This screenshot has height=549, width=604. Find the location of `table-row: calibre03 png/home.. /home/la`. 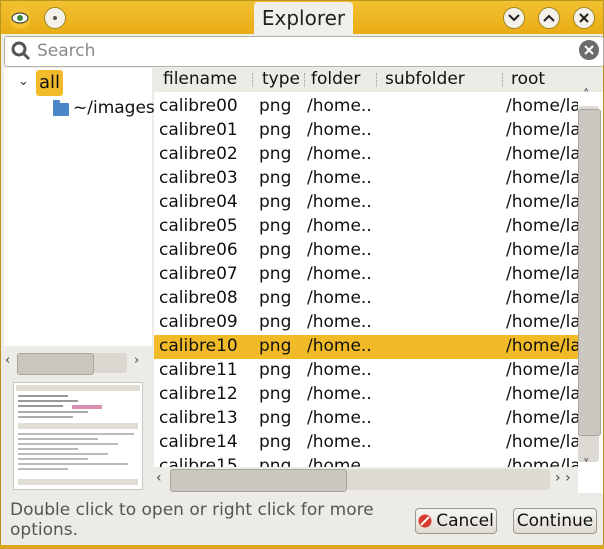

table-row: calibre03 png/home.. /home/la is located at coordinates (366, 179).